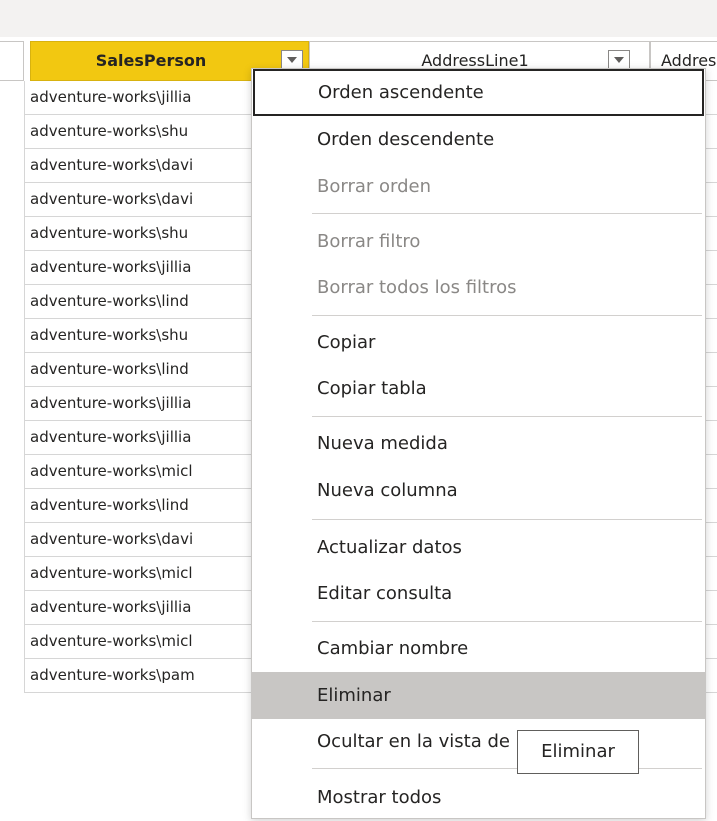 This screenshot has height=821, width=717. I want to click on menu-item-borrar-filtro: Borrar filtro, so click(478, 241).